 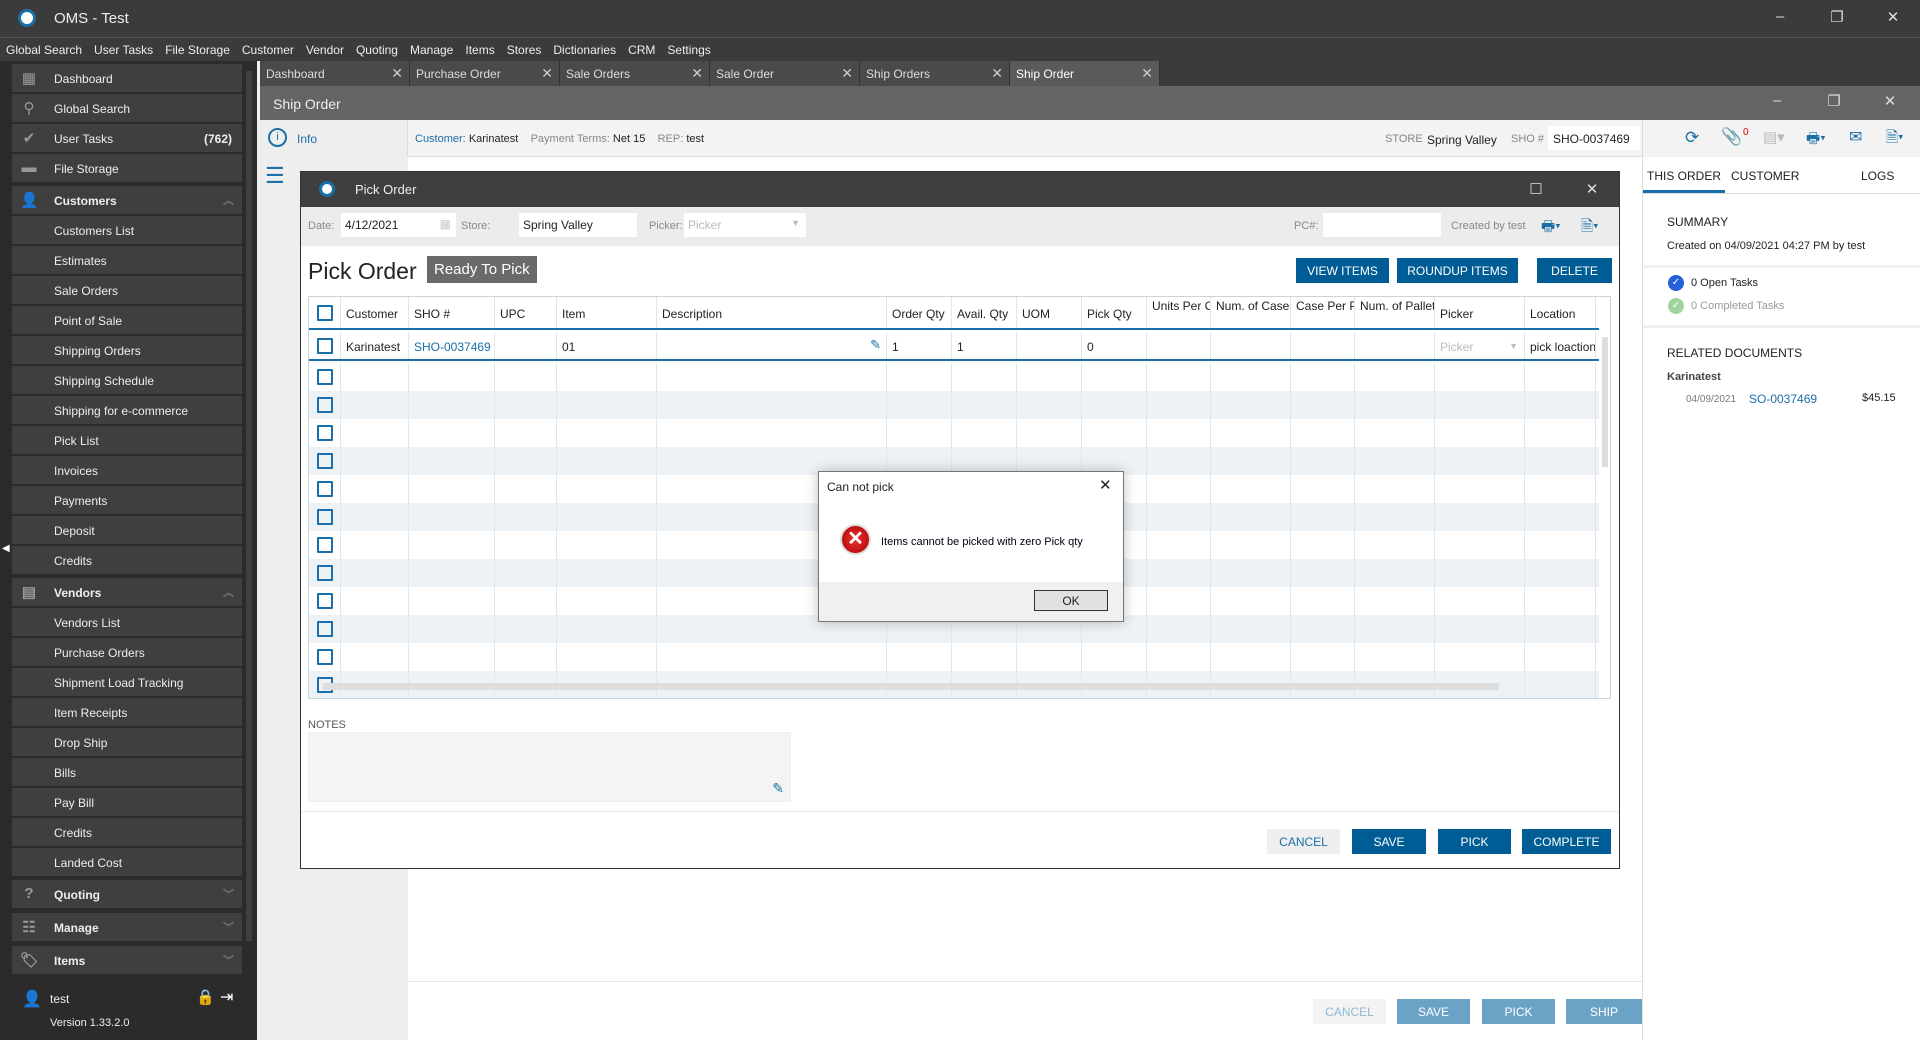 What do you see at coordinates (127, 500) in the screenshot?
I see `sidebar-item-payments: Payments` at bounding box center [127, 500].